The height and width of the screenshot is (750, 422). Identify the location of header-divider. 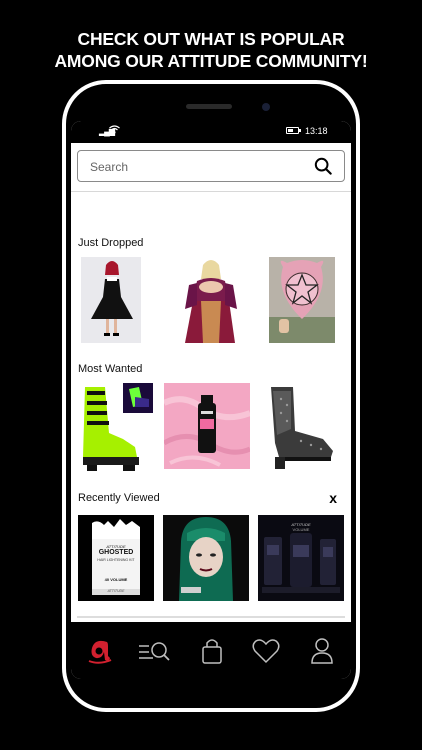
(211, 191).